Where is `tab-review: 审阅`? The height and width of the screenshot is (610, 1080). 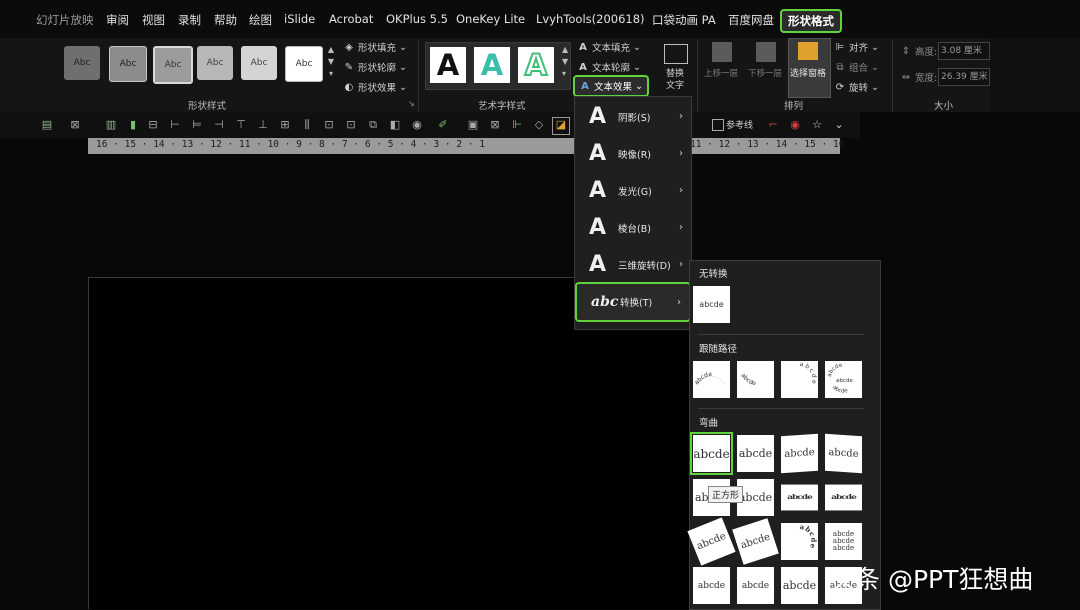 tab-review: 审阅 is located at coordinates (117, 20).